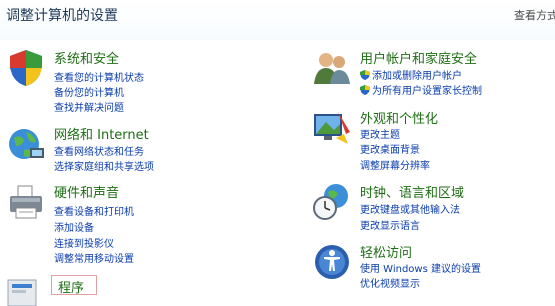 Image resolution: width=555 pixels, height=306 pixels. What do you see at coordinates (399, 117) in the screenshot?
I see `category-title-appearance: 外观和个性化` at bounding box center [399, 117].